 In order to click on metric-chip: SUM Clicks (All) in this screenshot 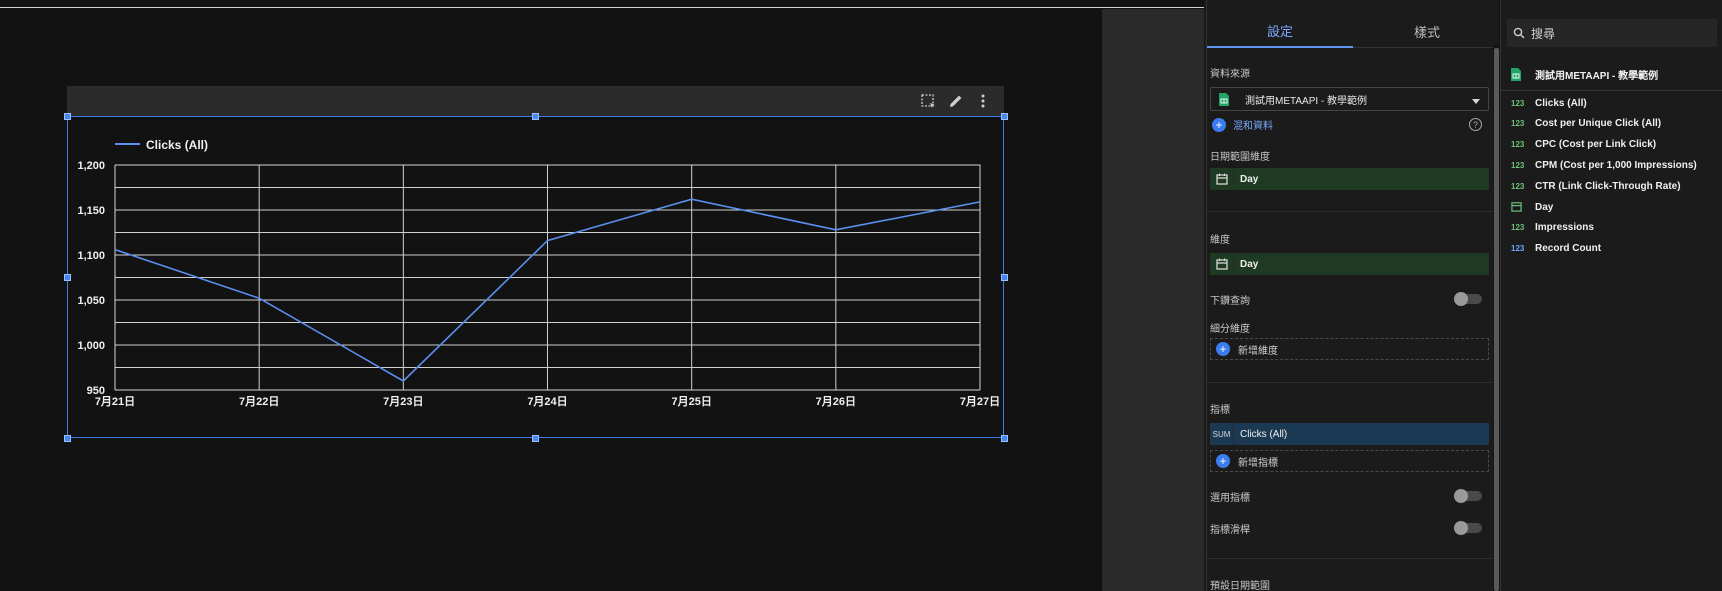, I will do `click(1349, 434)`.